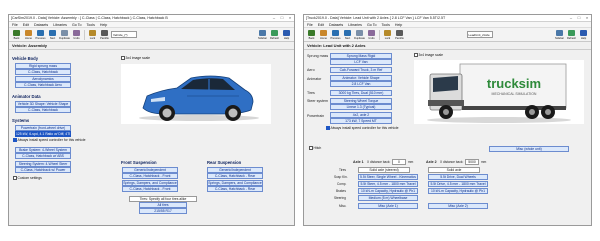 The height and width of the screenshot is (241, 600). I want to click on axle-1-kinematics: 5.5t Steer, Single Wheel - Kinematics, so click(388, 177).